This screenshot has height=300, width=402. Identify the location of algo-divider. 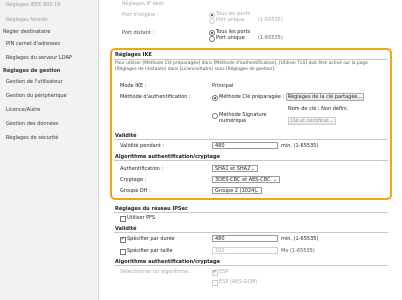
(251, 160).